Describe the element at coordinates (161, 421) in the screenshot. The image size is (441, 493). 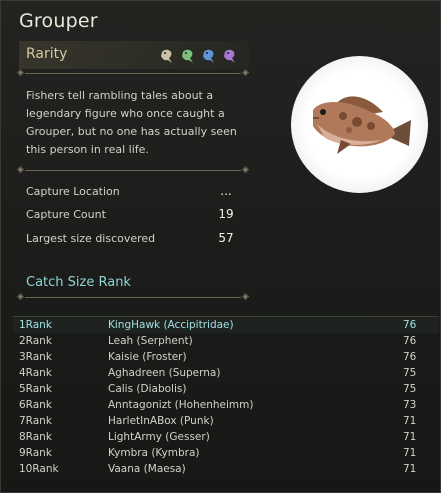
I see `rank-player-name: HarletInABox (Punk)` at that location.